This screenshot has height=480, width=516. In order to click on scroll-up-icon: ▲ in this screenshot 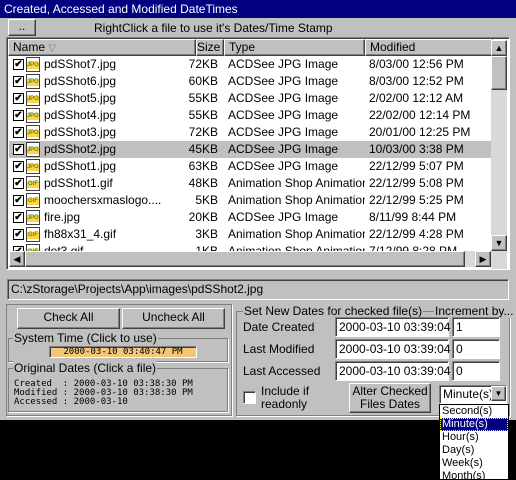, I will do `click(499, 48)`.